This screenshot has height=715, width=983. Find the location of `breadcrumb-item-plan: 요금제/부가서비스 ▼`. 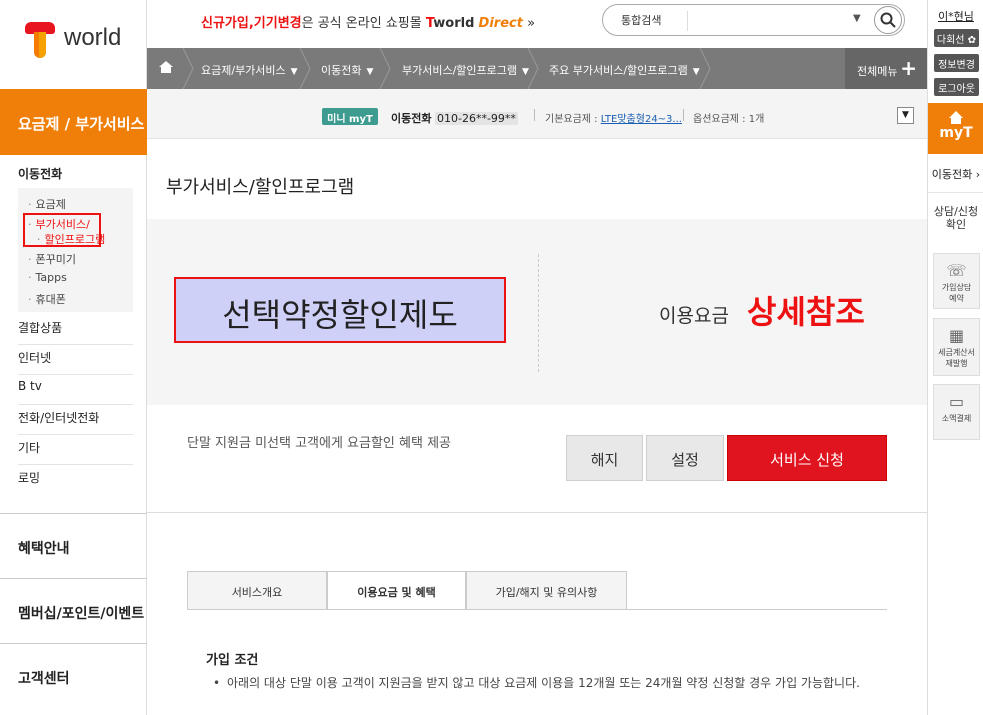

breadcrumb-item-plan: 요금제/부가서비스 ▼ is located at coordinates (249, 68).